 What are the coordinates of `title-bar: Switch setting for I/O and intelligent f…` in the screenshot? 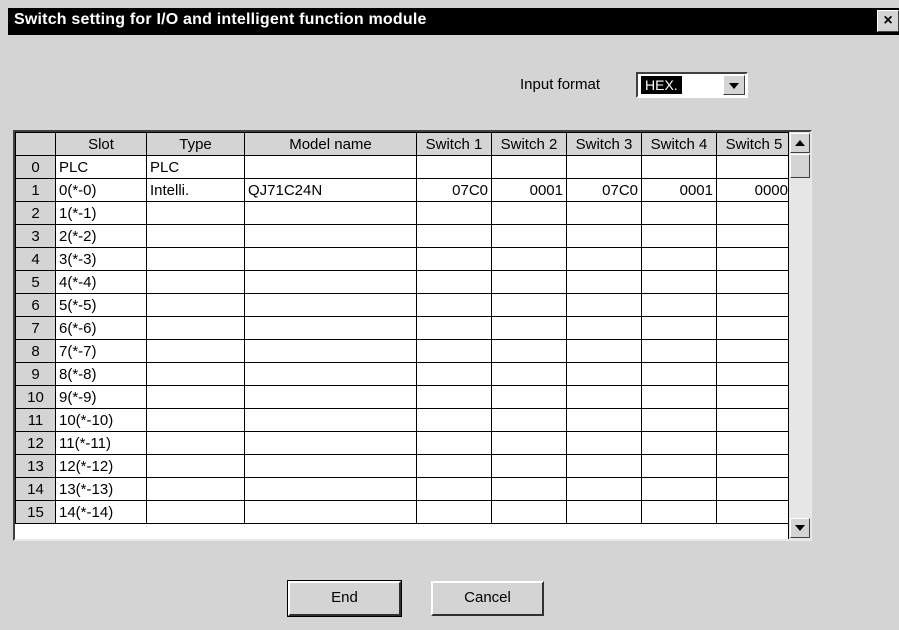 It's located at (453, 21).